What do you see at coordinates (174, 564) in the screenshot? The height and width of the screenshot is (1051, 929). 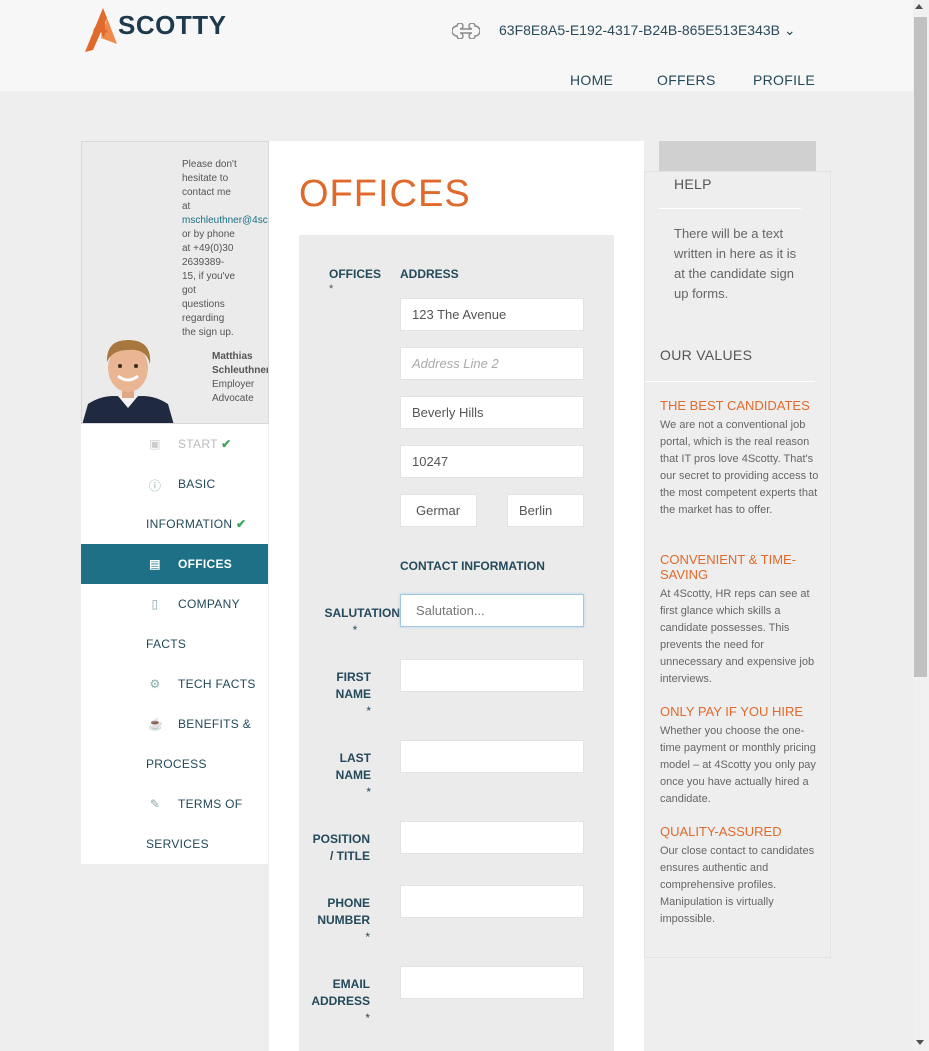 I see `sidenav-active-bg` at bounding box center [174, 564].